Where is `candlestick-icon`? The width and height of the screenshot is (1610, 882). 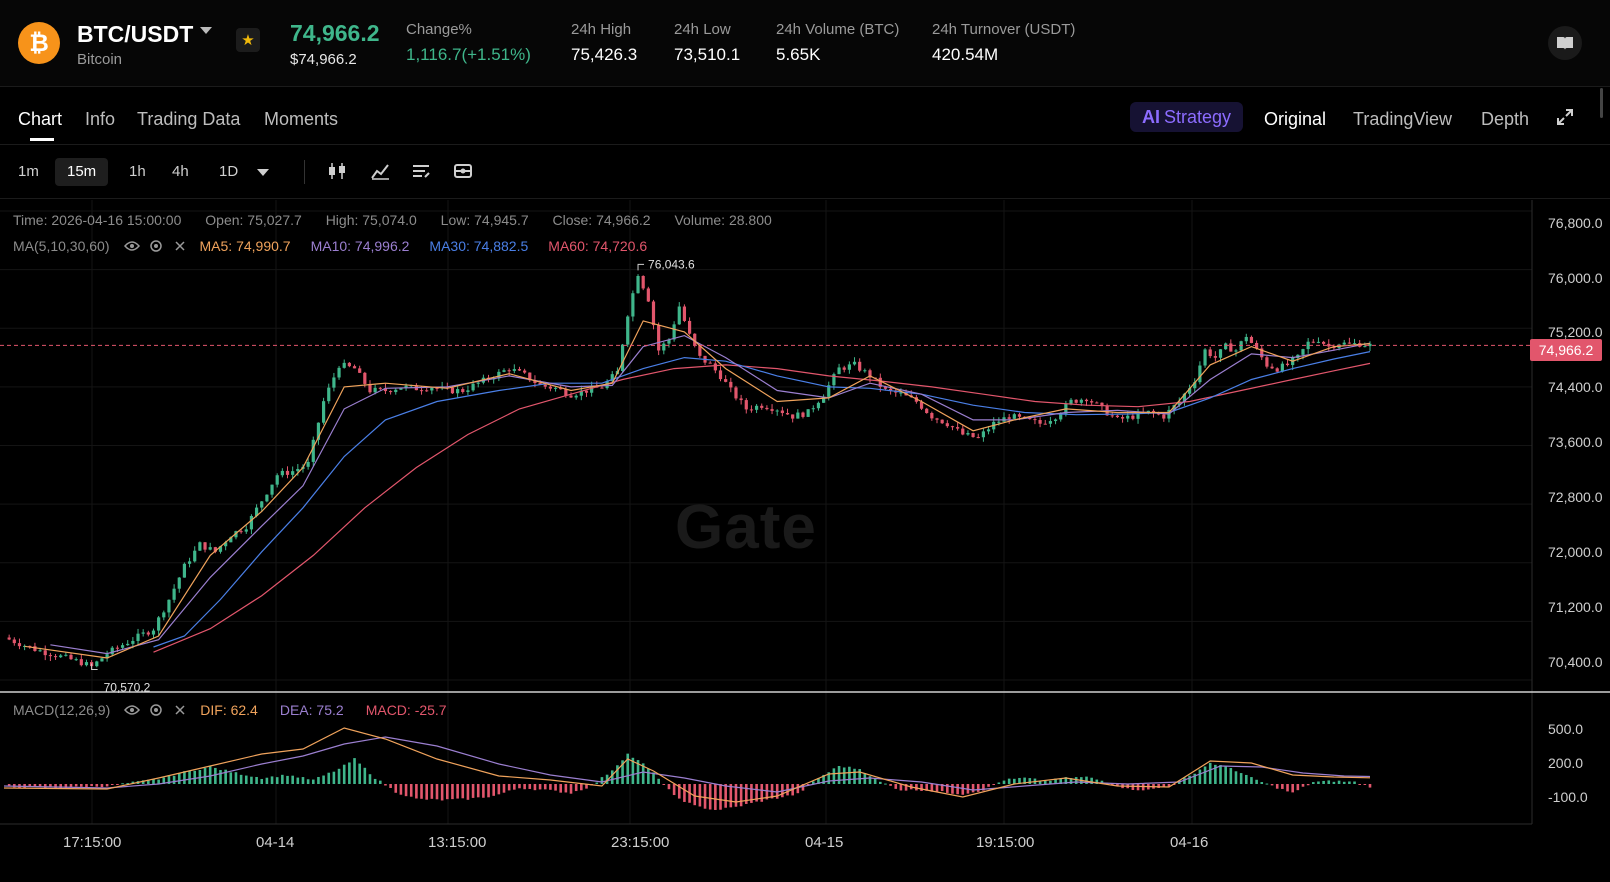 candlestick-icon is located at coordinates (337, 171).